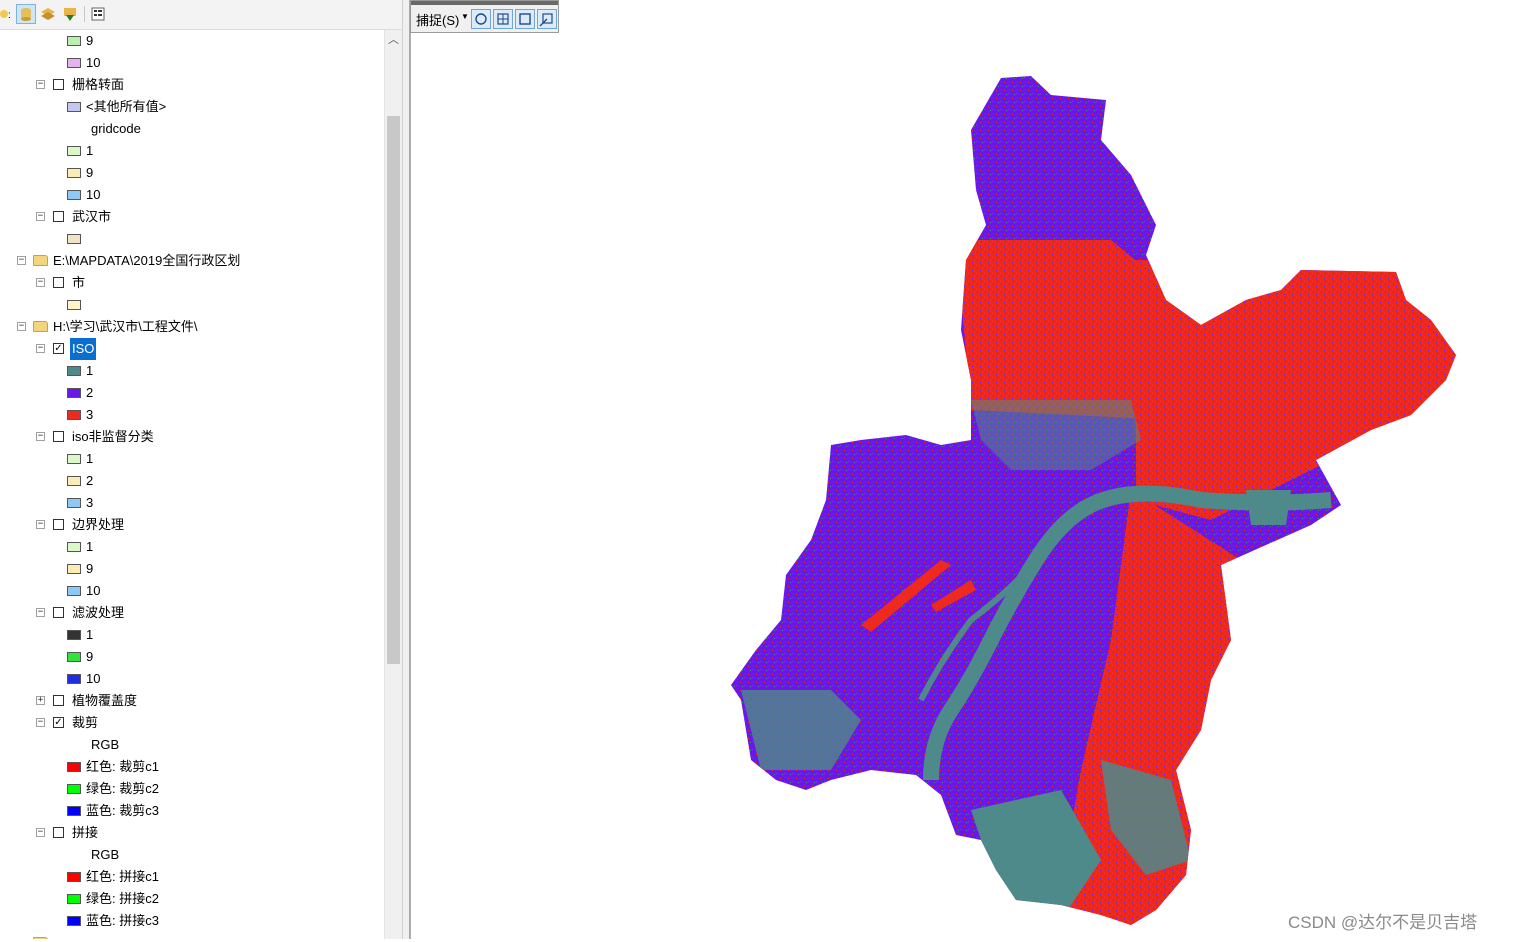 Image resolution: width=1515 pixels, height=942 pixels. What do you see at coordinates (406, 469) in the screenshot?
I see `panel-splitter` at bounding box center [406, 469].